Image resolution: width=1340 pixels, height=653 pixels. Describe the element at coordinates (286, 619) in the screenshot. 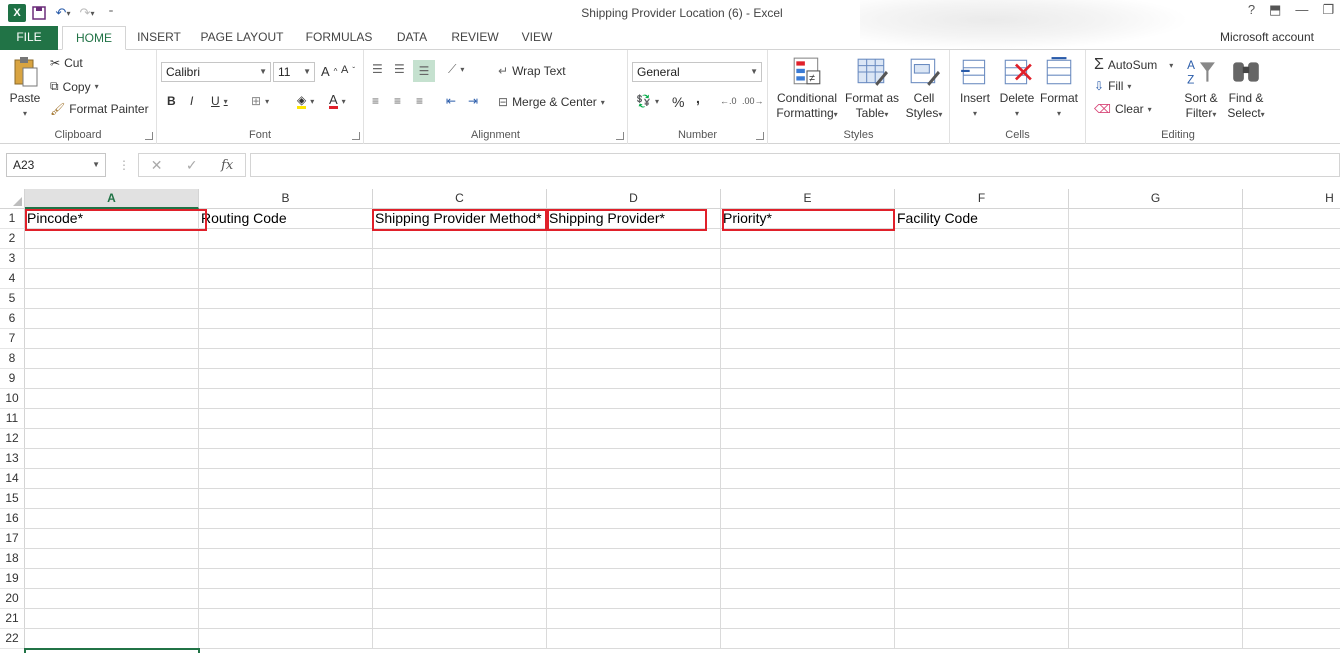

I see `cell-b21` at that location.